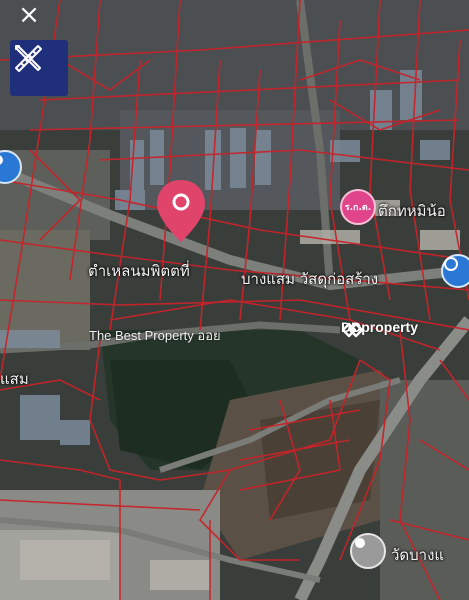 The height and width of the screenshot is (600, 469). What do you see at coordinates (379, 328) in the screenshot?
I see `ddproperty-logo: DDproperty` at bounding box center [379, 328].